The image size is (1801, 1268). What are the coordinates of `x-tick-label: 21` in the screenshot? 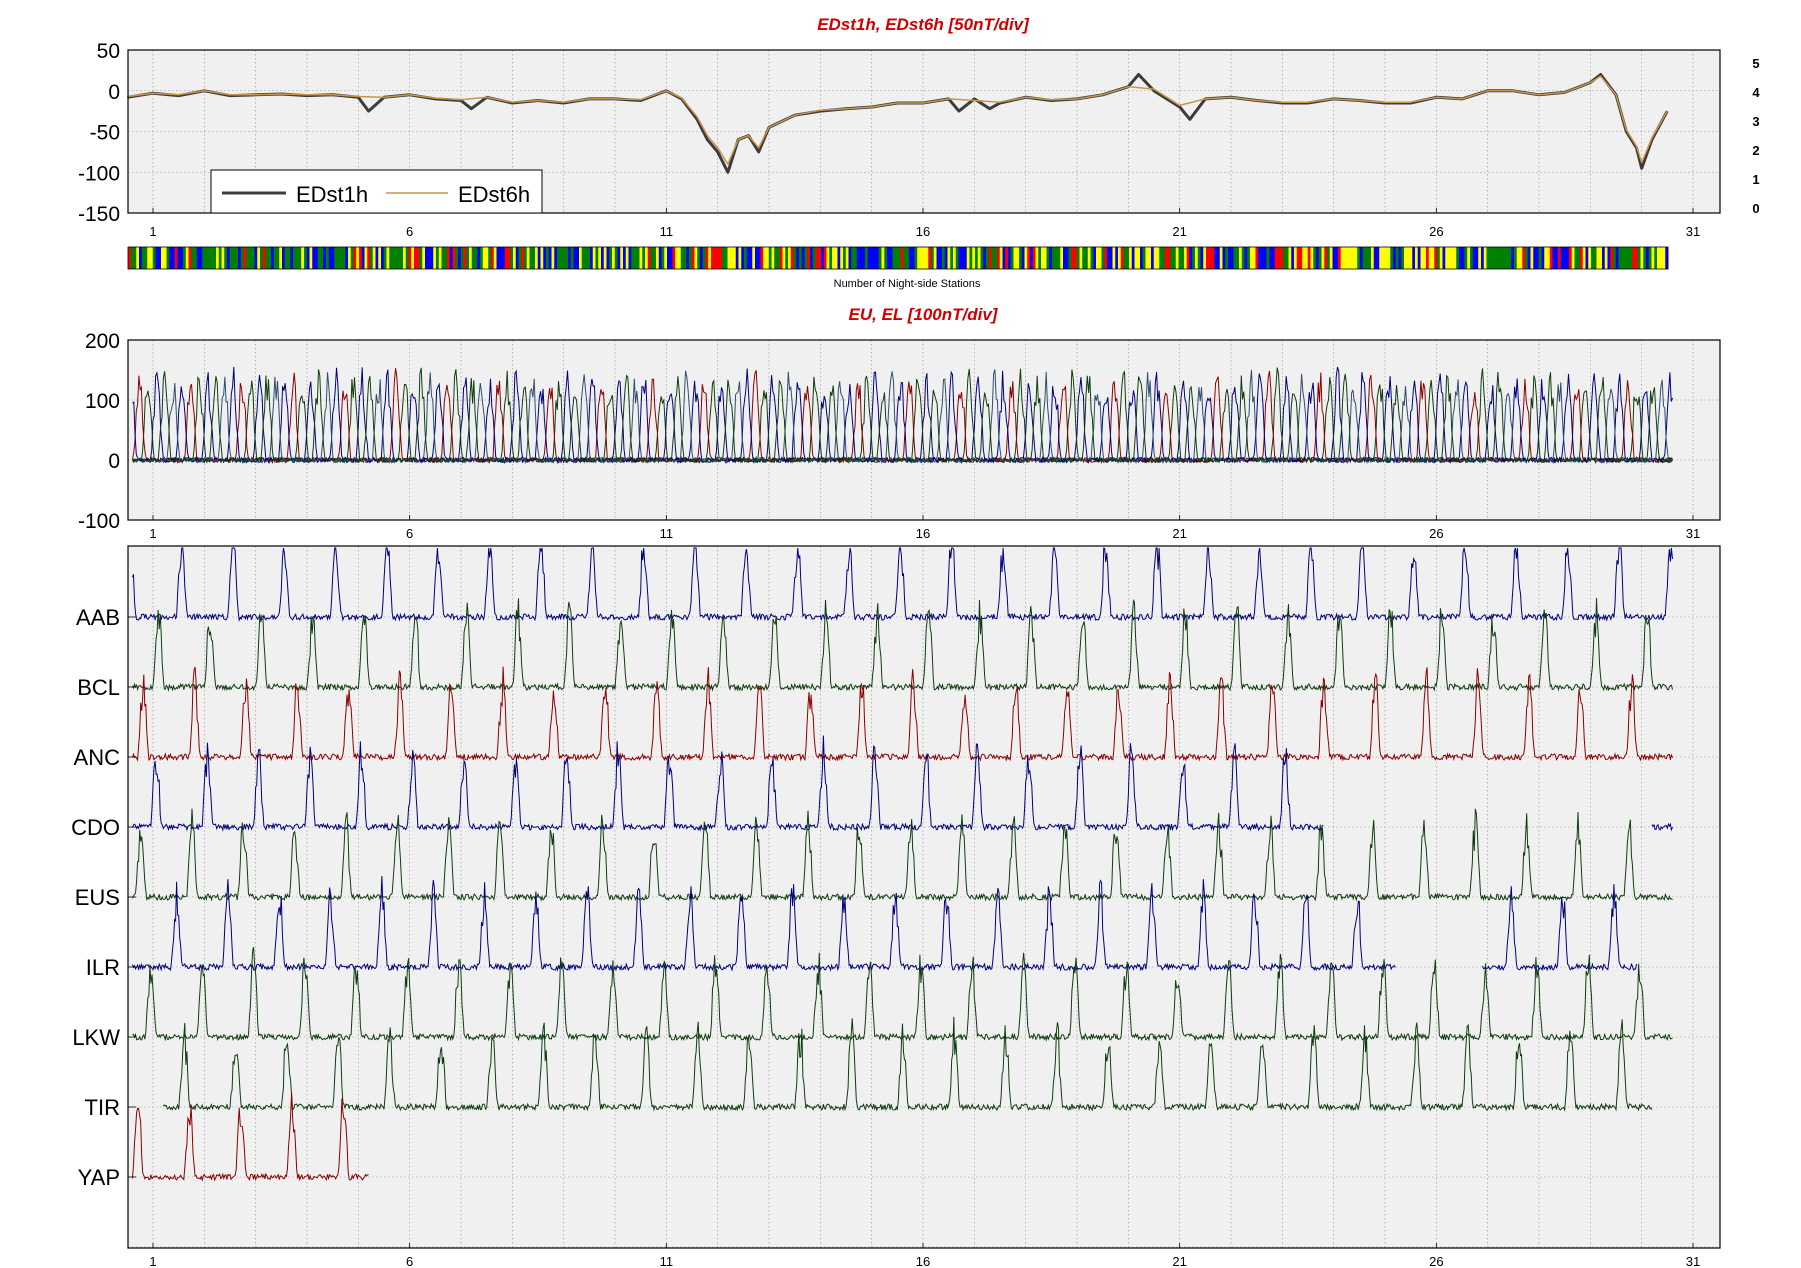 It's located at (1179, 1261).